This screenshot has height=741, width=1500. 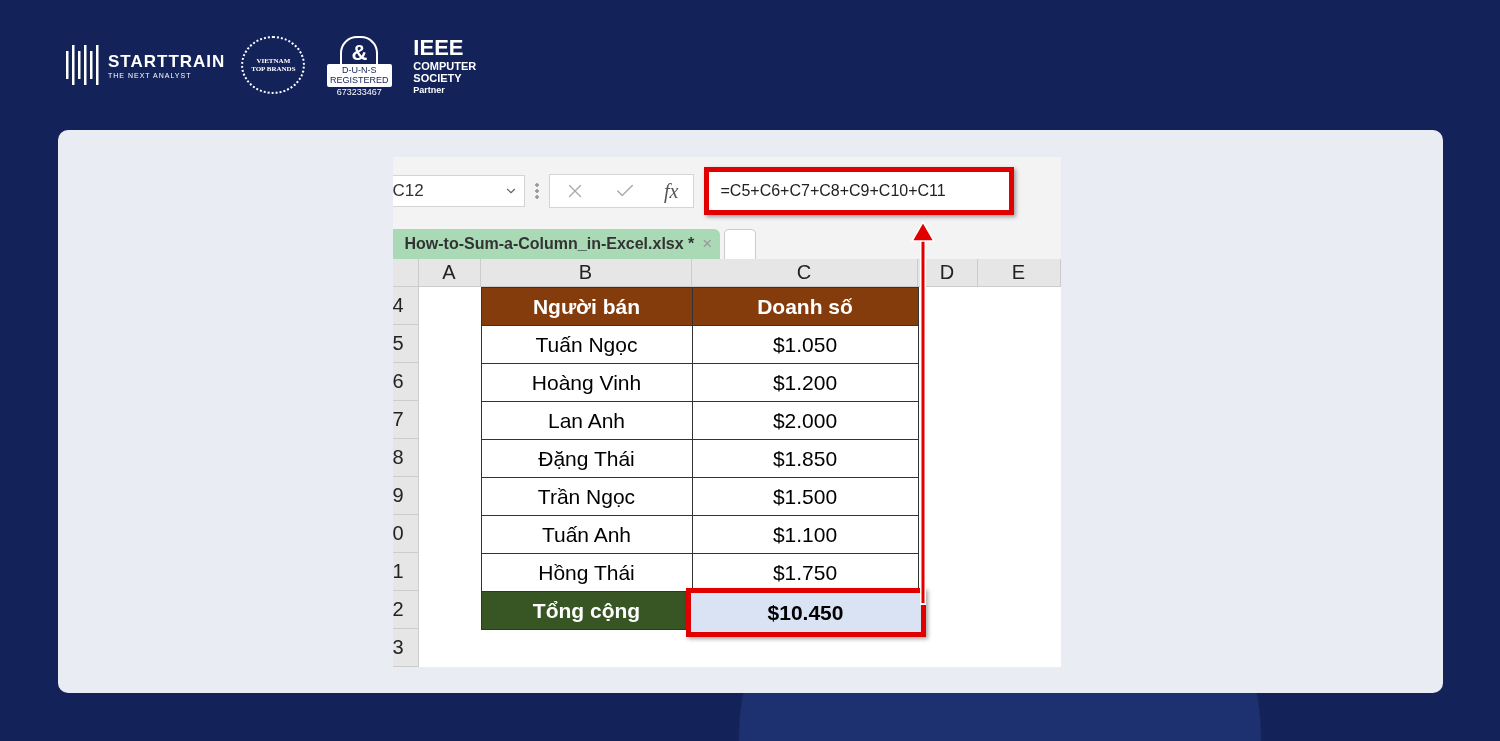 What do you see at coordinates (405, 648) in the screenshot?
I see `row-header: 3` at bounding box center [405, 648].